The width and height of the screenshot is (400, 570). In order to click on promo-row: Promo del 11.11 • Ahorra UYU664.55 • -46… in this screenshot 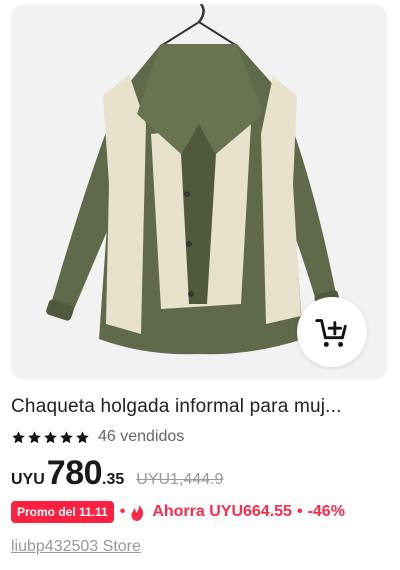, I will do `click(178, 512)`.